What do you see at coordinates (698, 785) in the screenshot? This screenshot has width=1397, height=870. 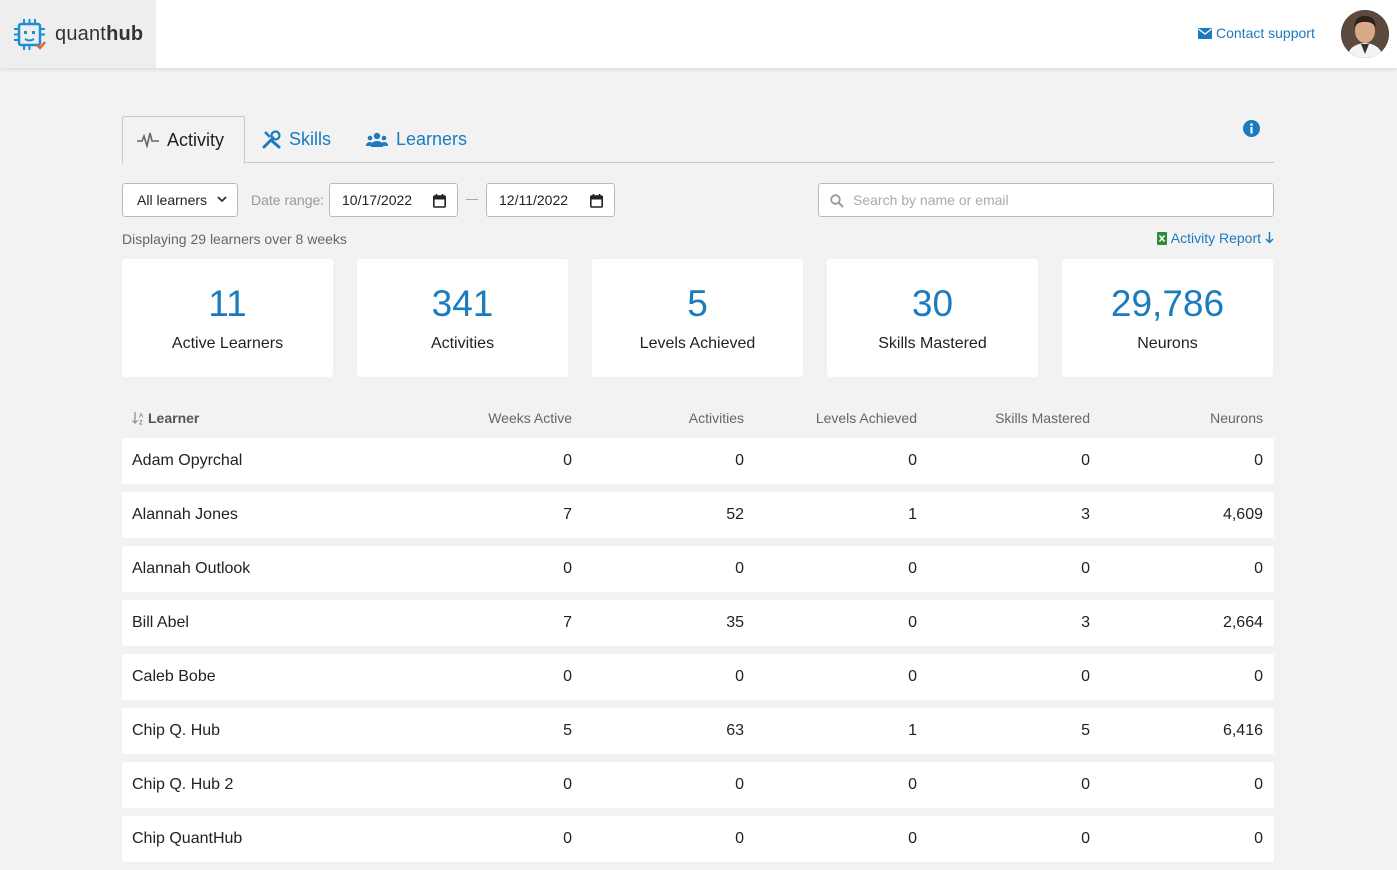 I see `table-row: Chip Q. Hub 2 0 0 0 0 0` at bounding box center [698, 785].